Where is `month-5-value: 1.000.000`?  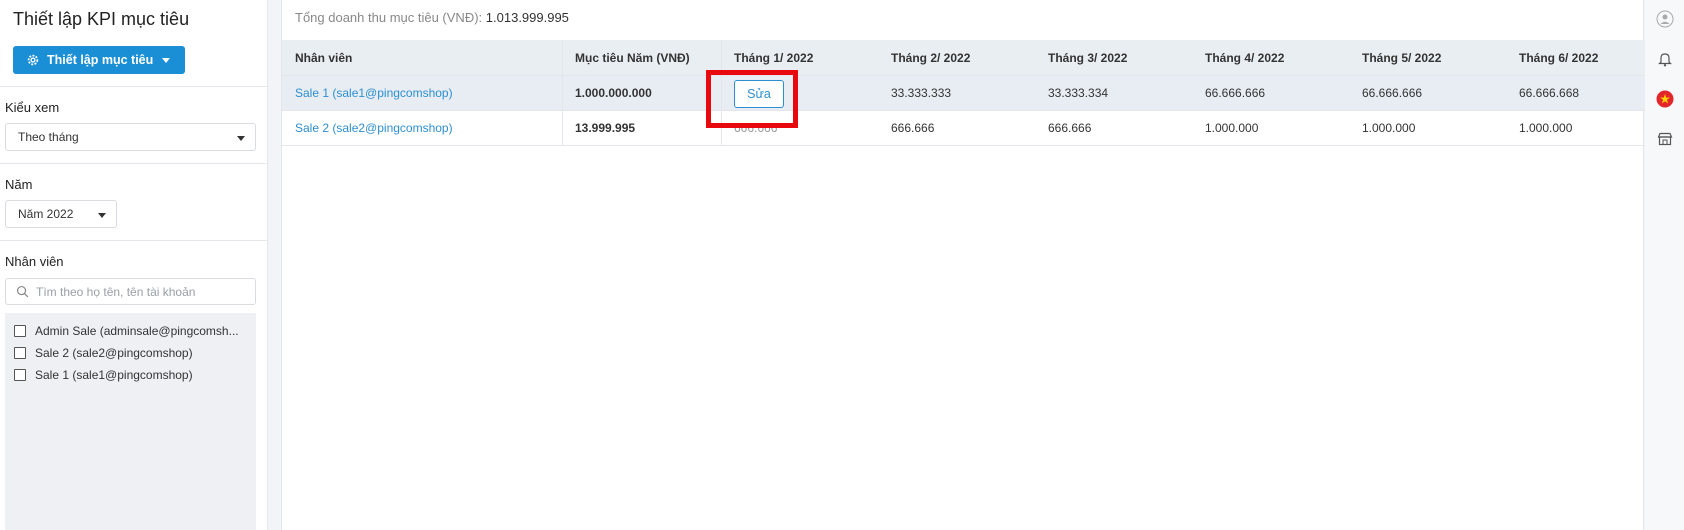
month-5-value: 1.000.000 is located at coordinates (1389, 128).